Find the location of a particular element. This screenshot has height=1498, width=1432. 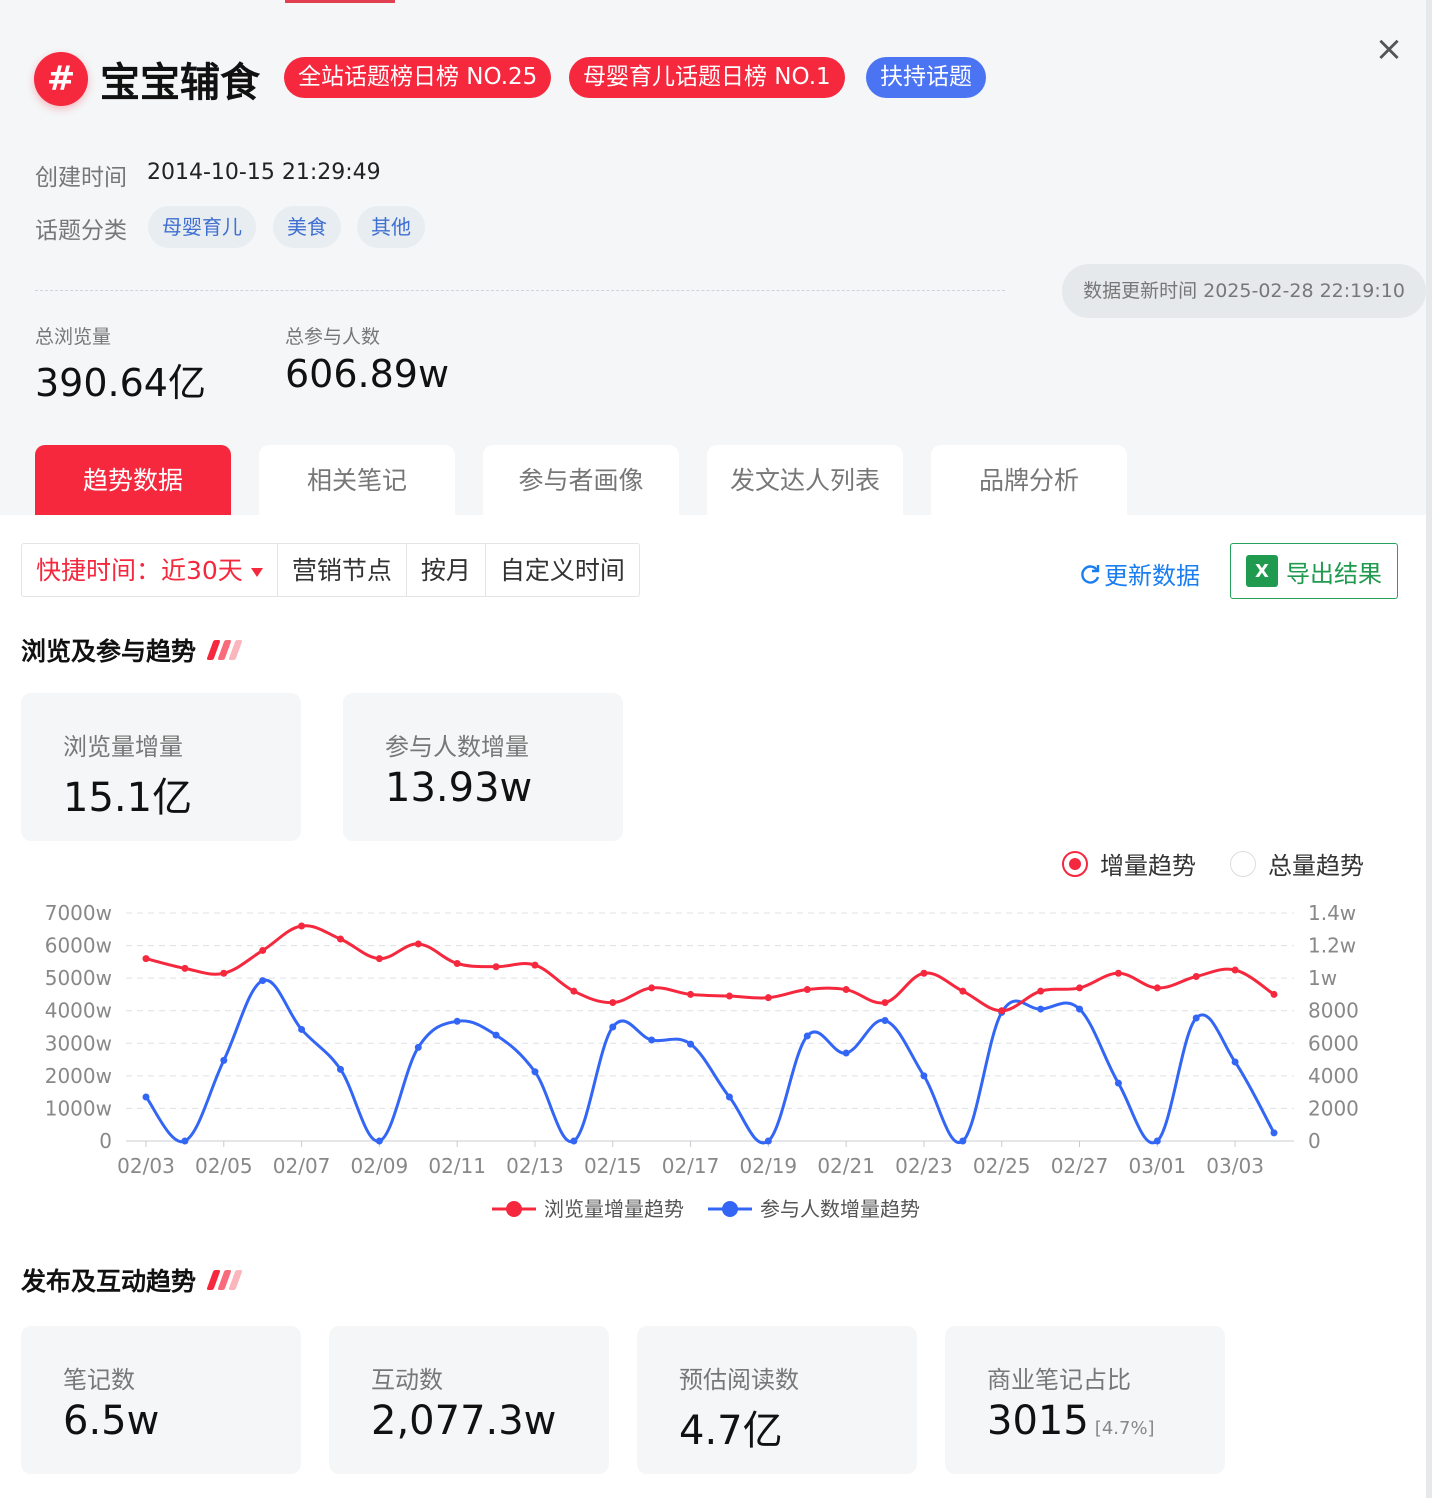

x-tick-label: 02/23 is located at coordinates (924, 1166).